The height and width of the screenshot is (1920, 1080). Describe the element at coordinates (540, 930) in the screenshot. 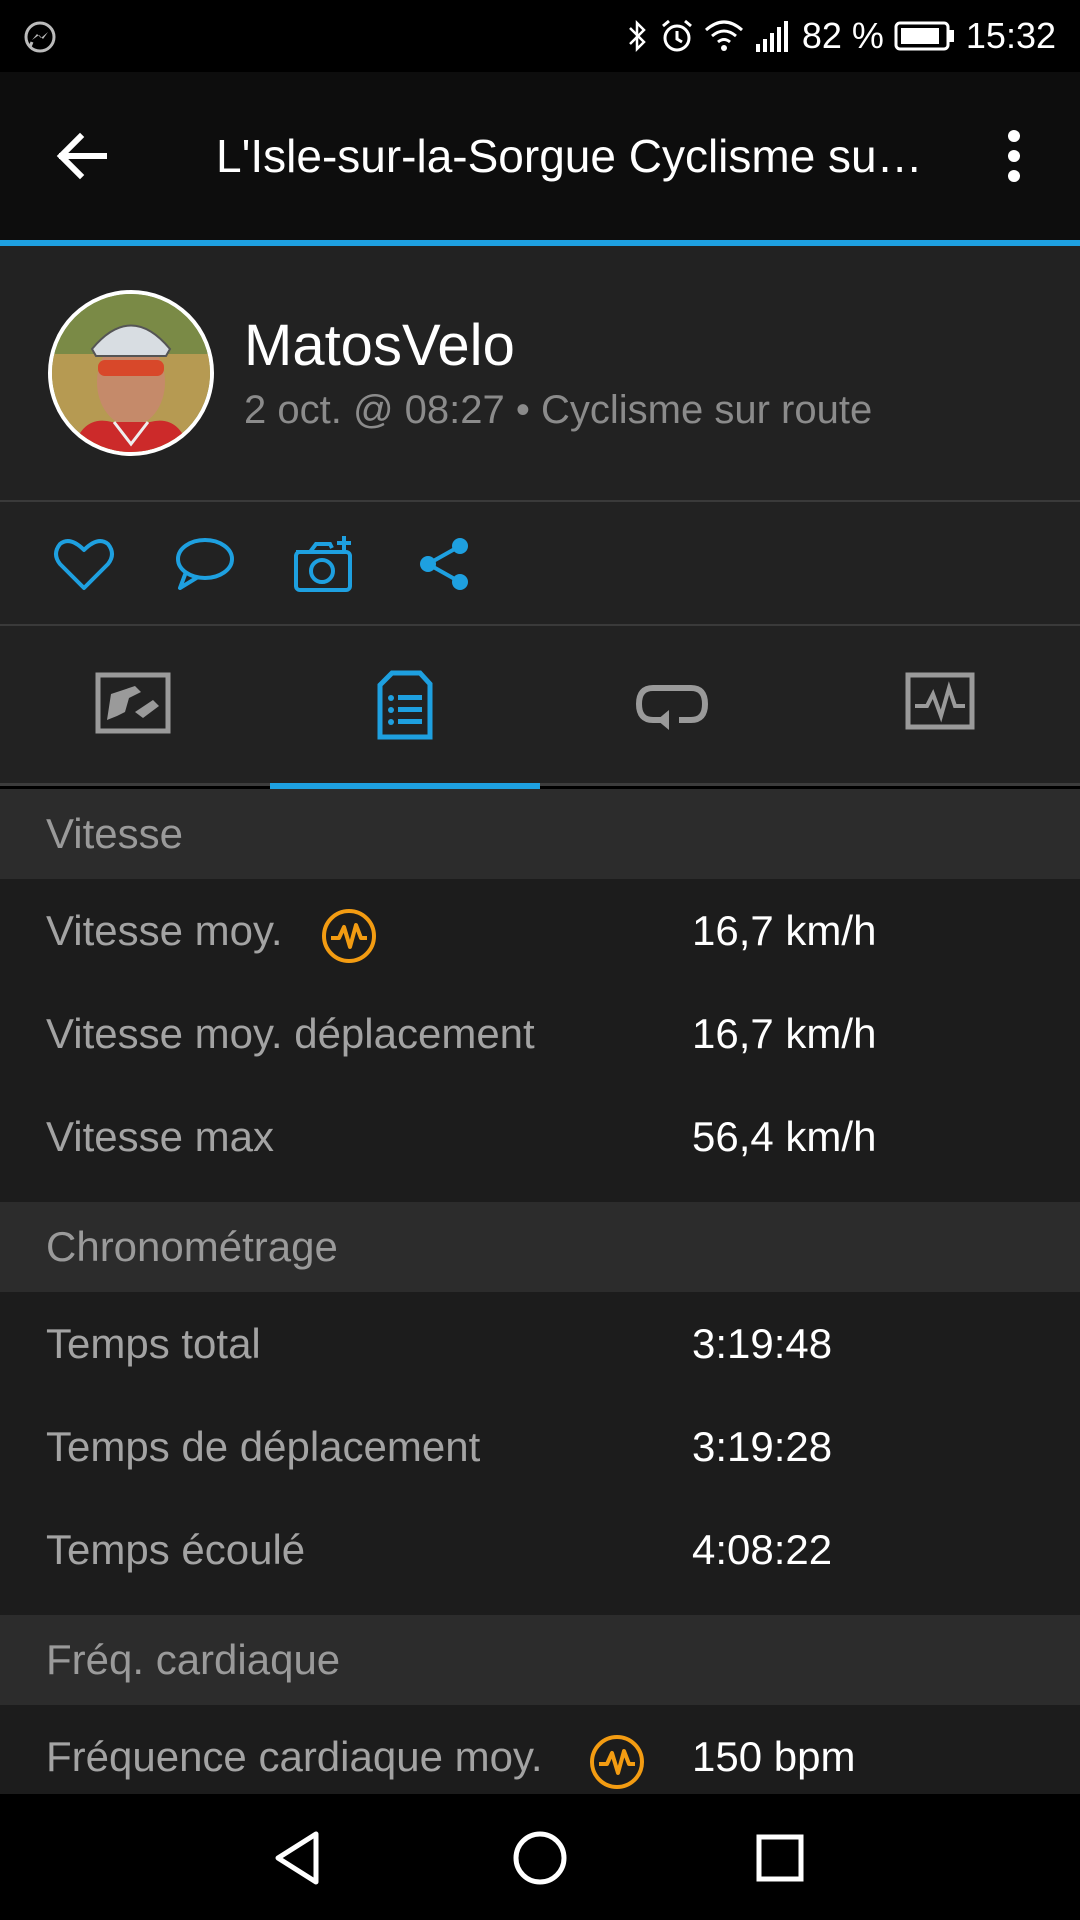

I see `stat-row: Vitesse moy. 16,7 km/h` at that location.